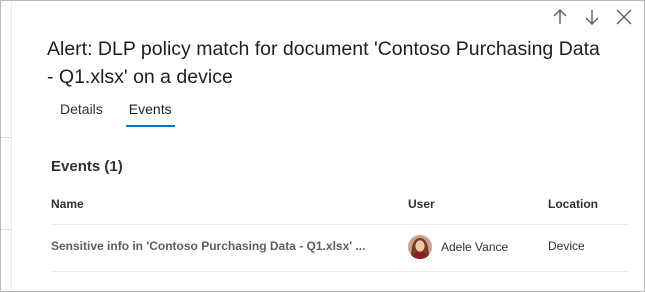 This screenshot has width=645, height=292. I want to click on arrow-up-icon, so click(560, 16).